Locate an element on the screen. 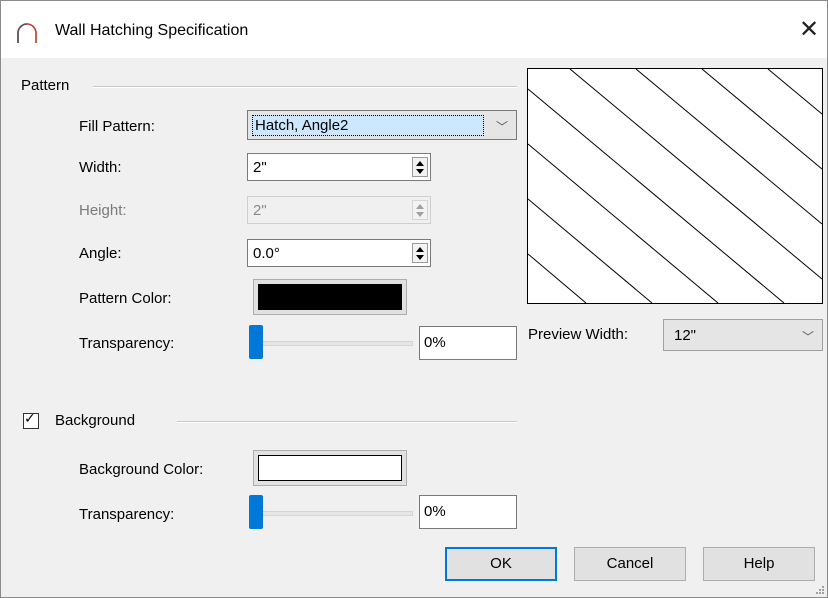 The height and width of the screenshot is (598, 828). preview-width-value: 12" is located at coordinates (685, 335).